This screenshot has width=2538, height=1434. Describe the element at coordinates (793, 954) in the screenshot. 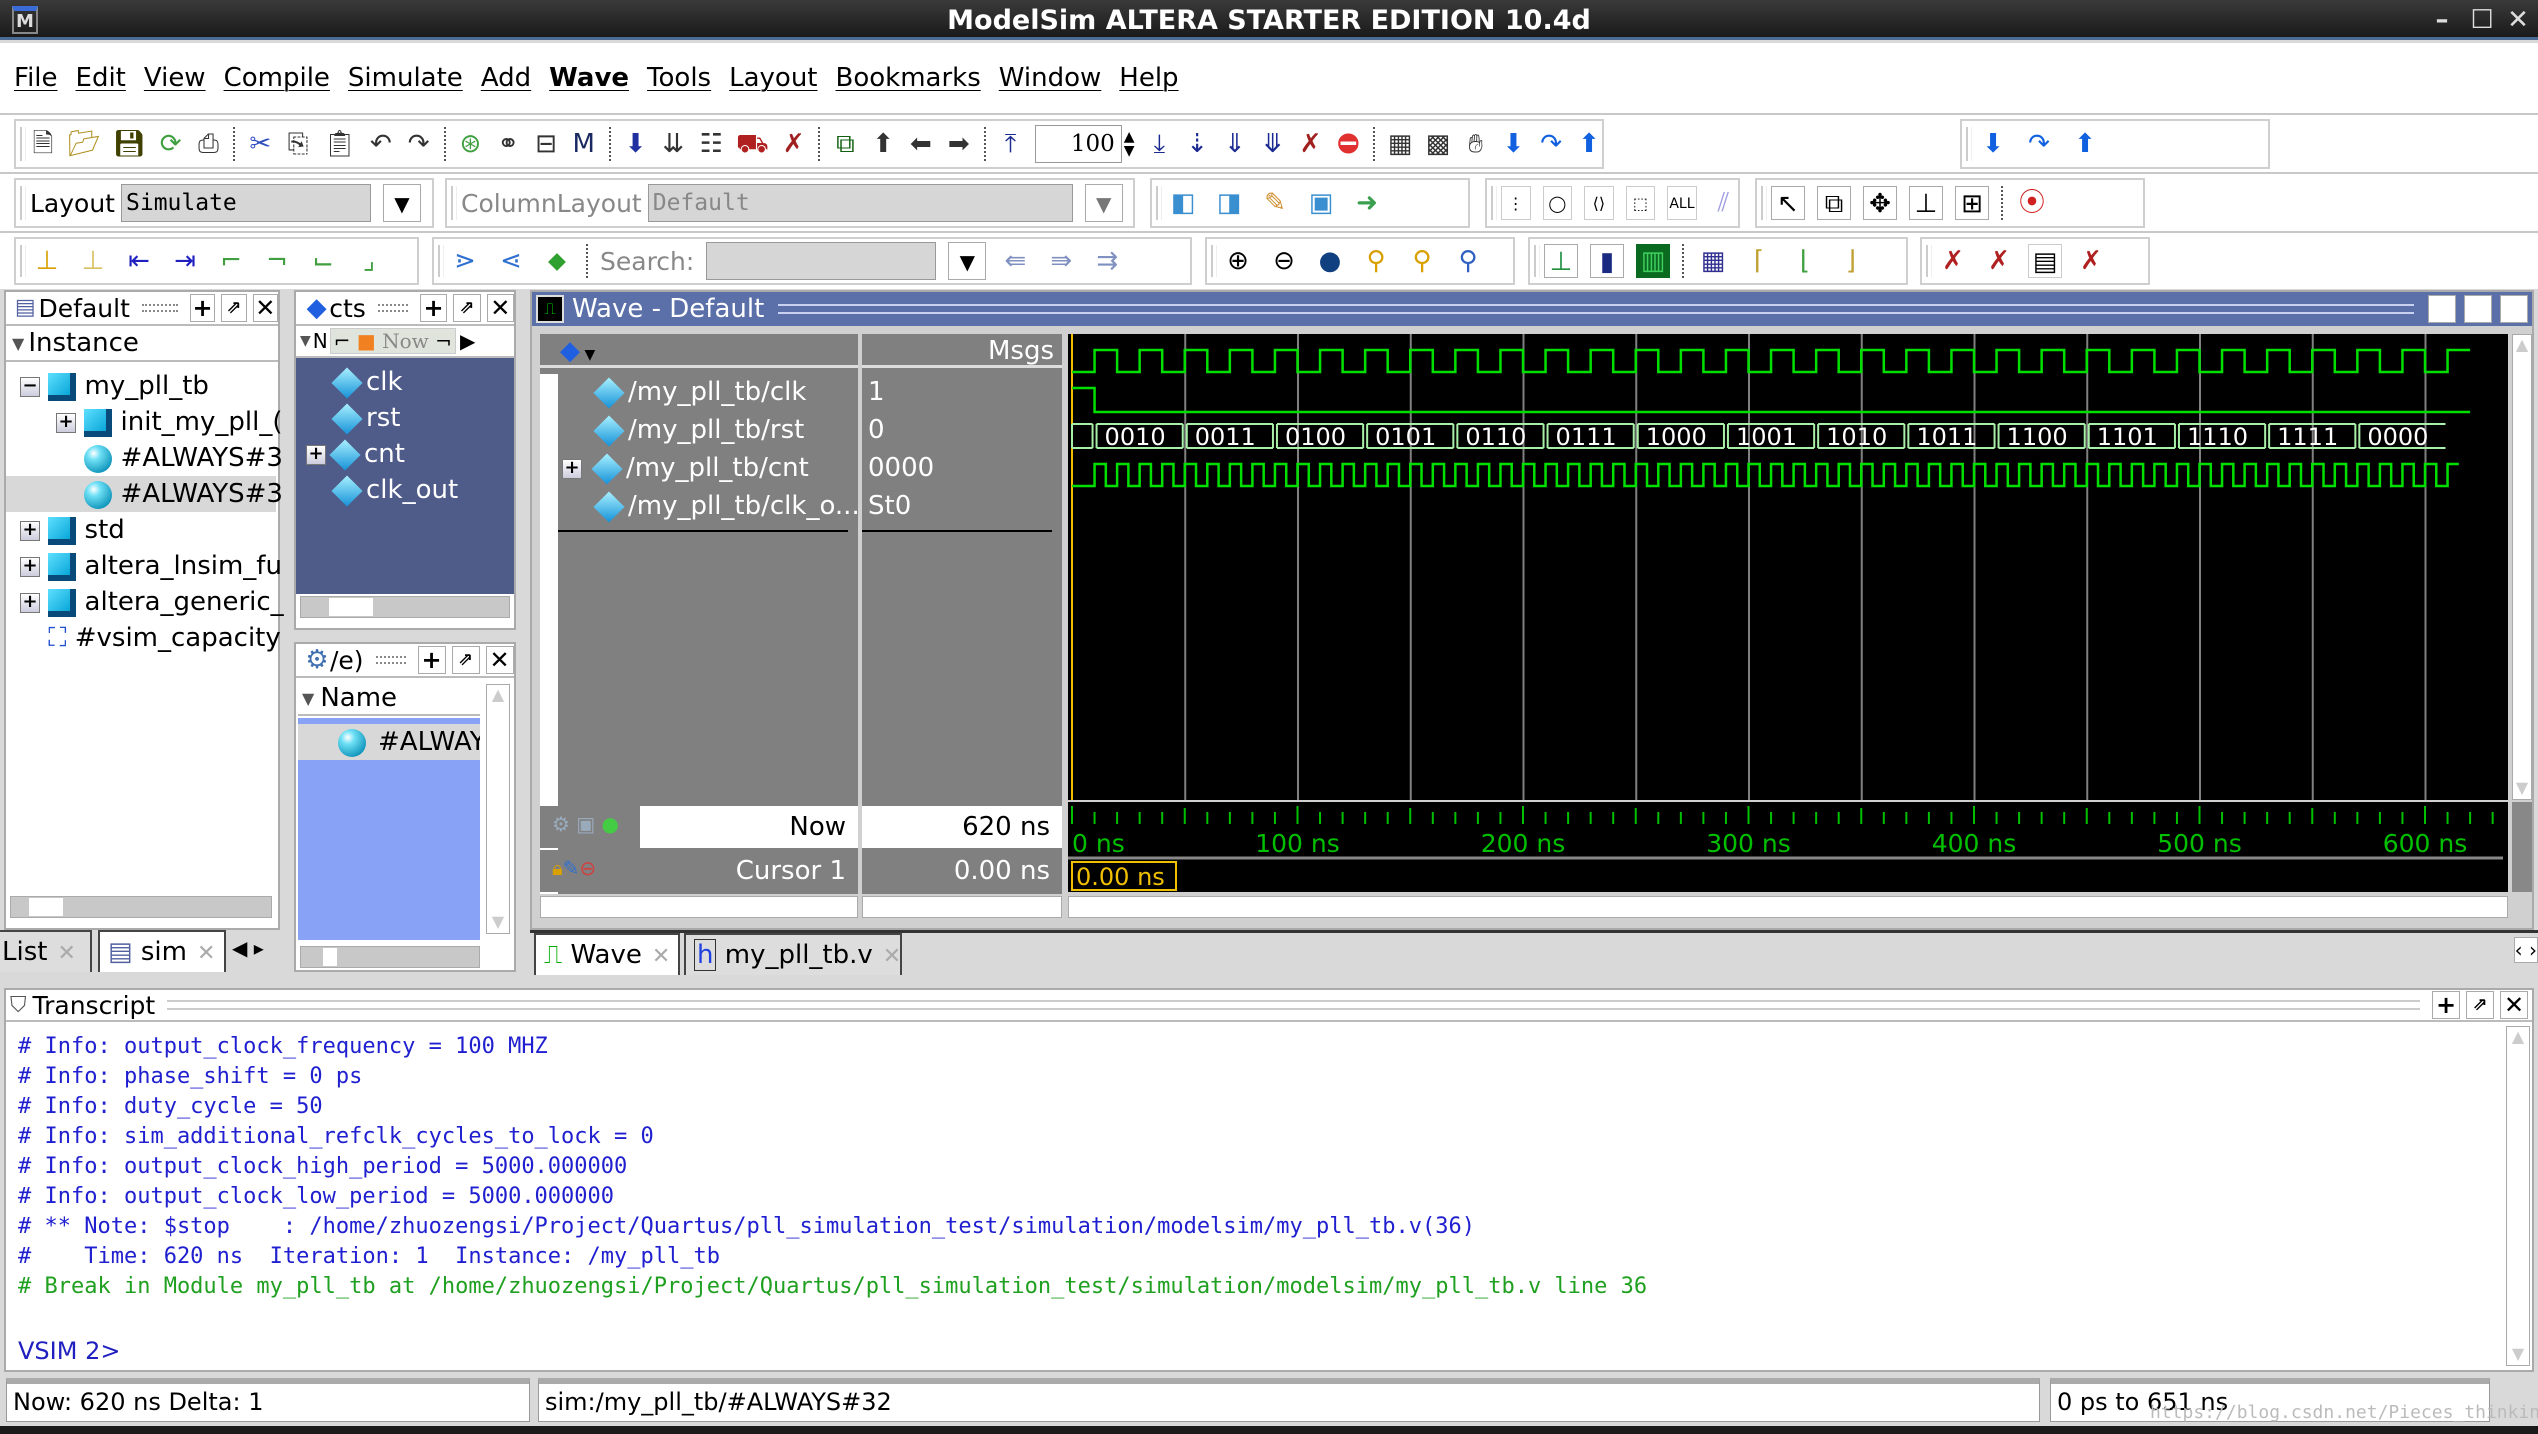

I see `tab-source-file: h my_pll_tb.v ✕` at that location.